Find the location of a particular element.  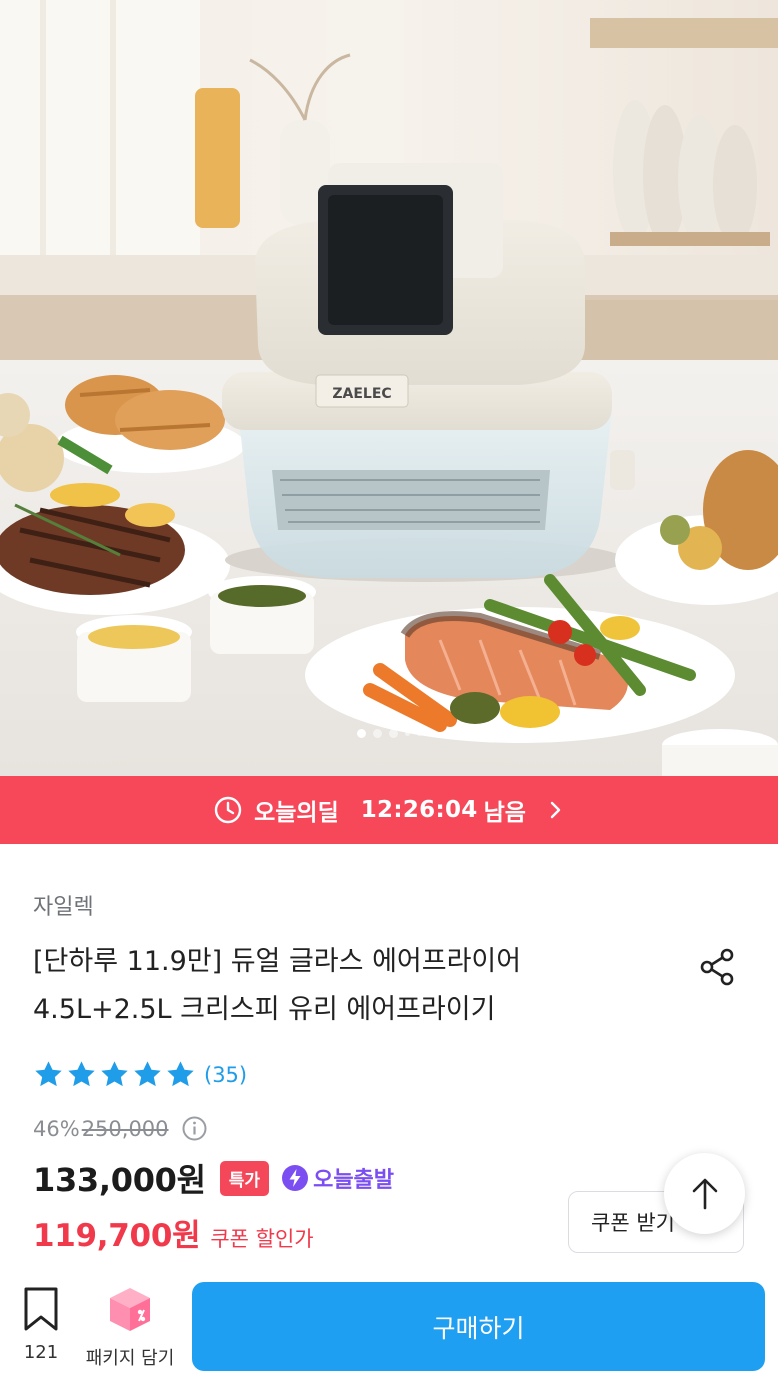

share-icon is located at coordinates (717, 967).